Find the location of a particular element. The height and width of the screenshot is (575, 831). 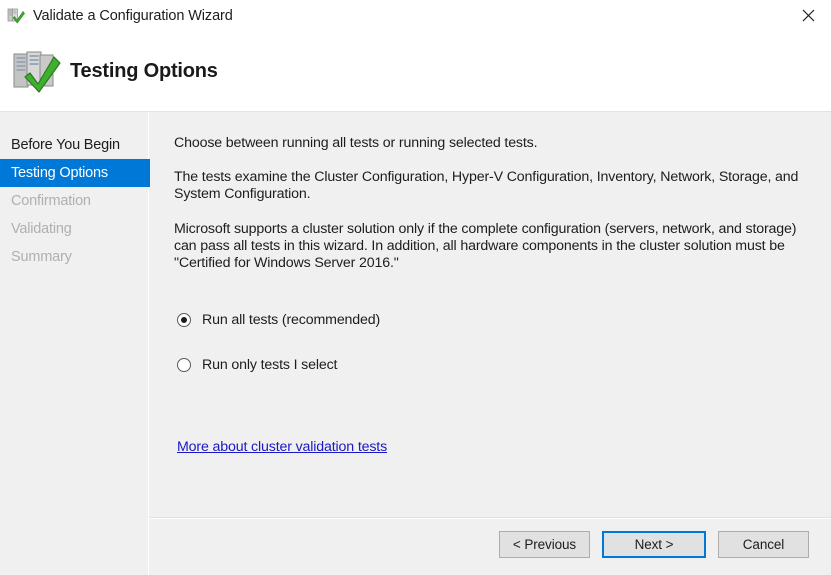

radio-run-only-selected-tests: Run only tests I select is located at coordinates (490, 365).